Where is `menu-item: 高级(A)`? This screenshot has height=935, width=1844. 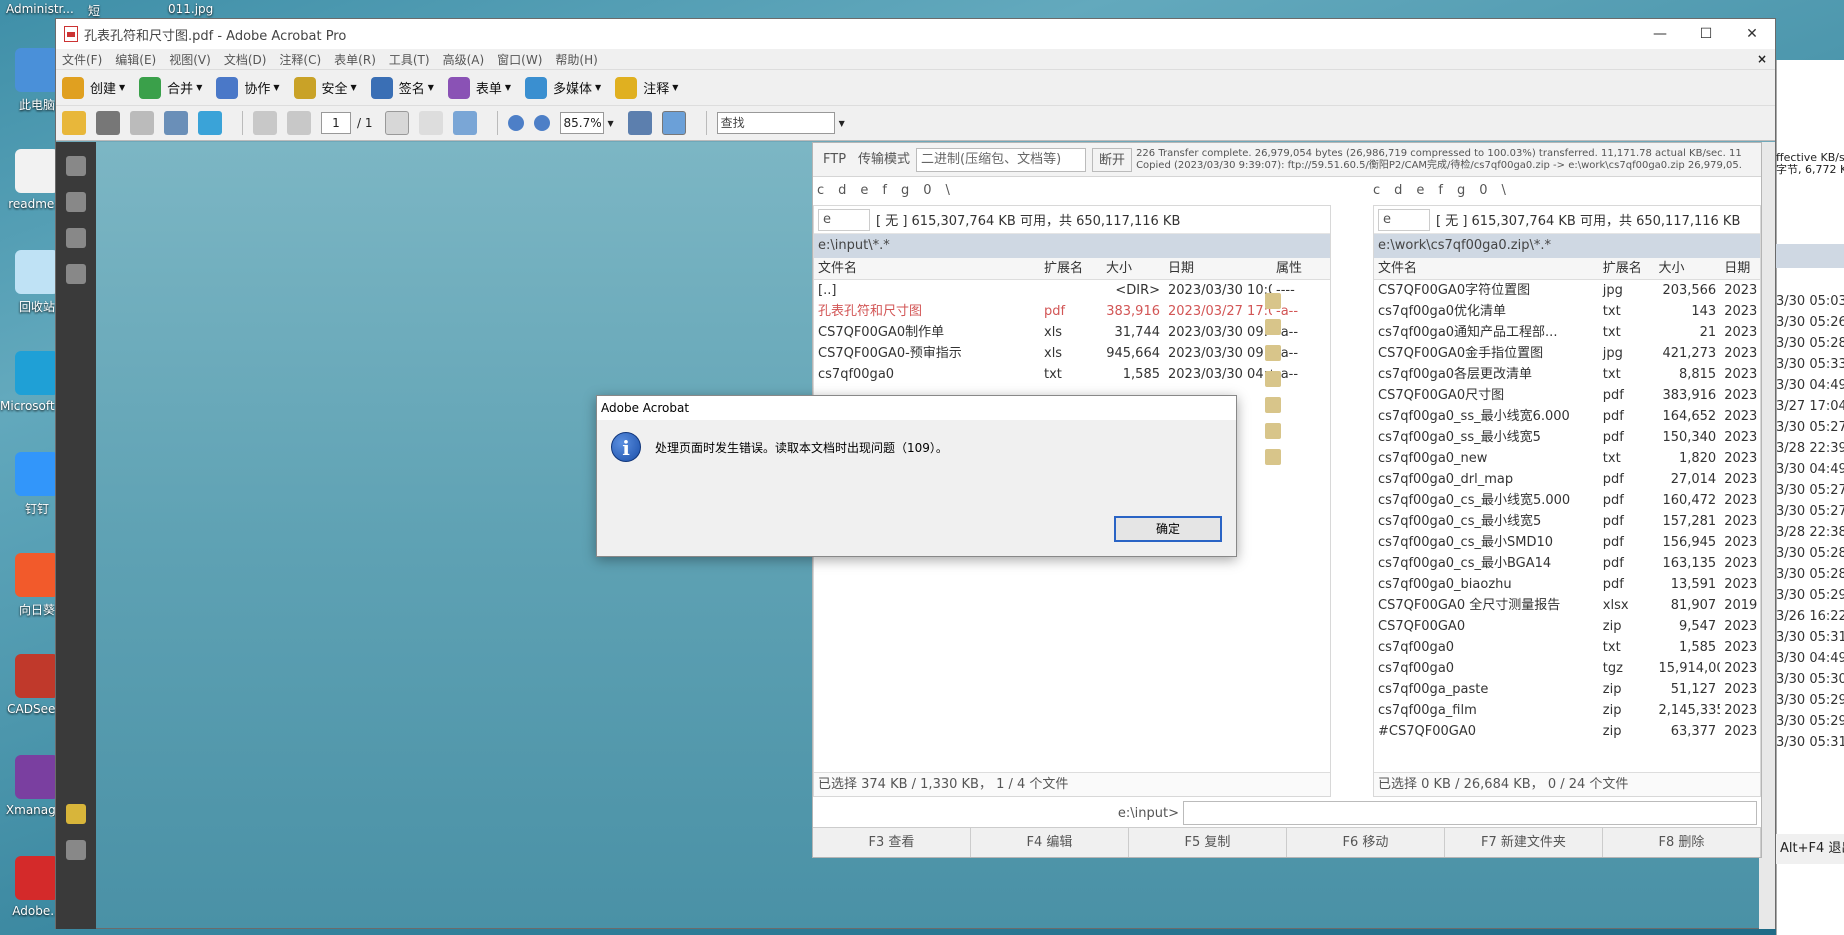 menu-item: 高级(A) is located at coordinates (464, 59).